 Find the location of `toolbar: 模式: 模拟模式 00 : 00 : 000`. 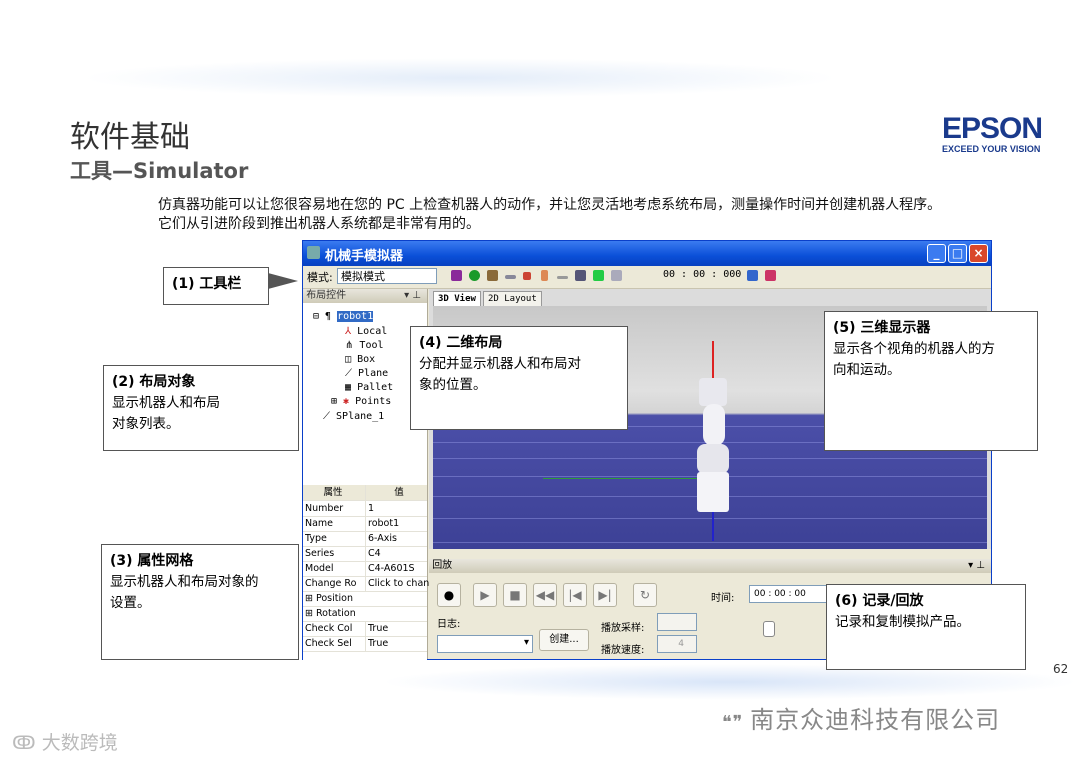

toolbar: 模式: 模拟模式 00 : 00 : 000 is located at coordinates (647, 277).